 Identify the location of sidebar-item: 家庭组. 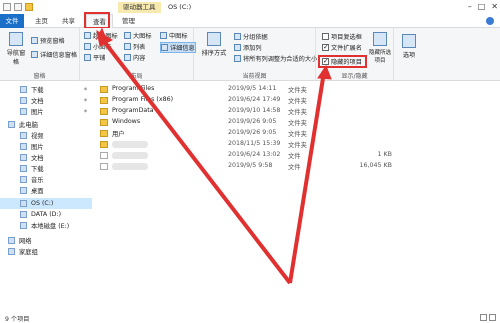
(46, 251).